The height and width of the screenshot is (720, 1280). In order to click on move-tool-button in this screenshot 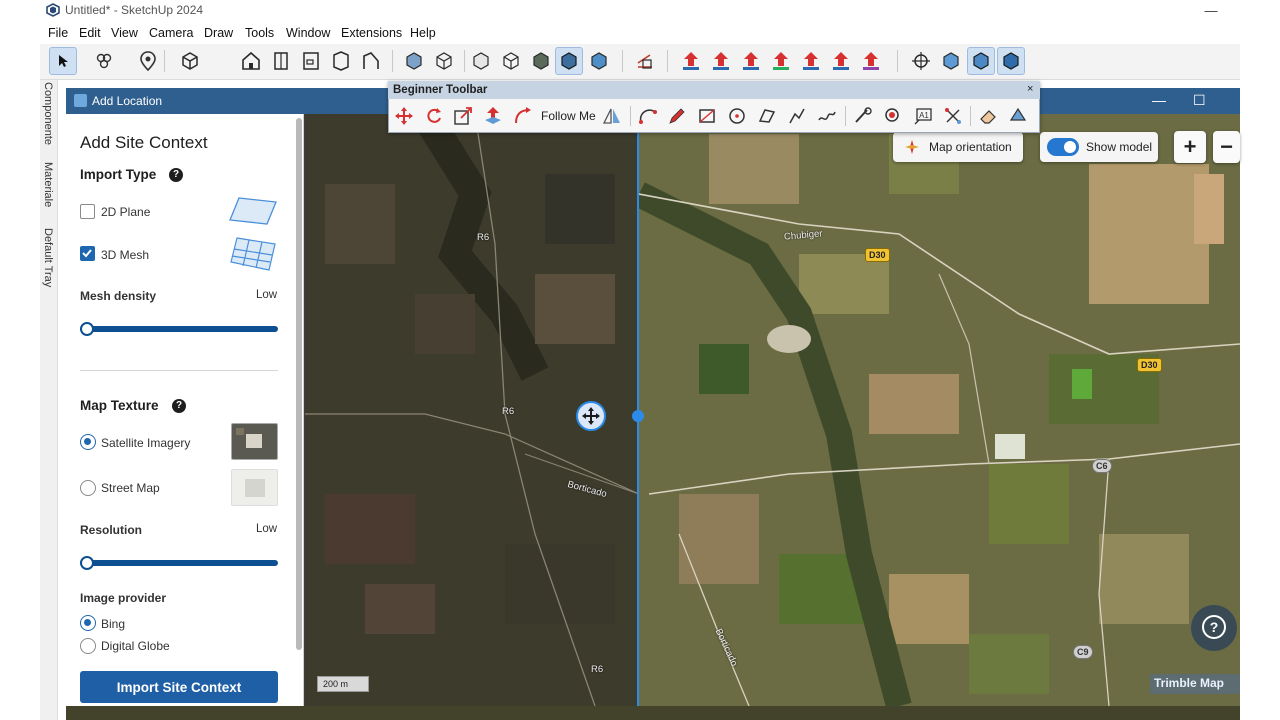, I will do `click(404, 116)`.